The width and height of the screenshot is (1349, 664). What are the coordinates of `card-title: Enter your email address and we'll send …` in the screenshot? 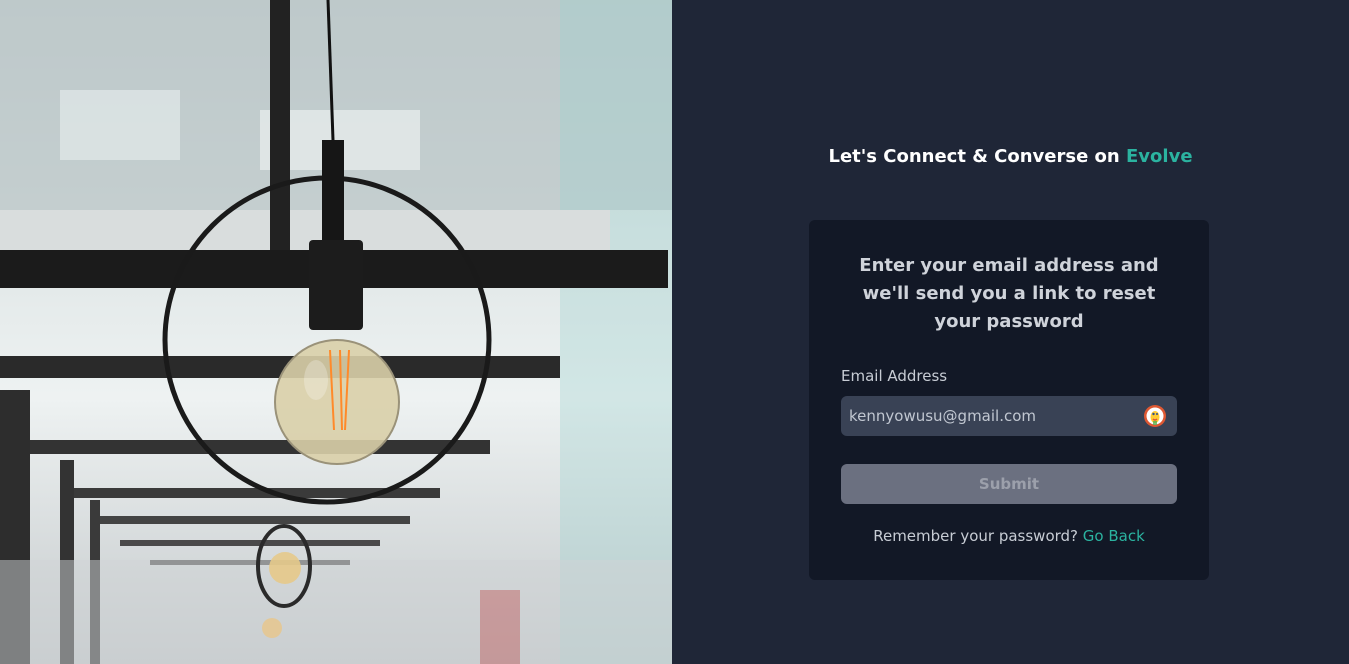 It's located at (1009, 293).